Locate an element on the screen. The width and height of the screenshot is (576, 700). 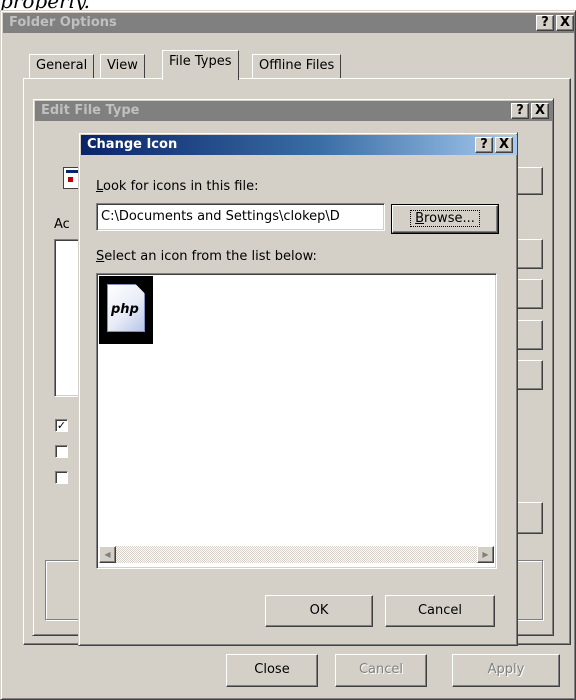
change-icon-titlebar: Change Icon ? X is located at coordinates (299, 145).